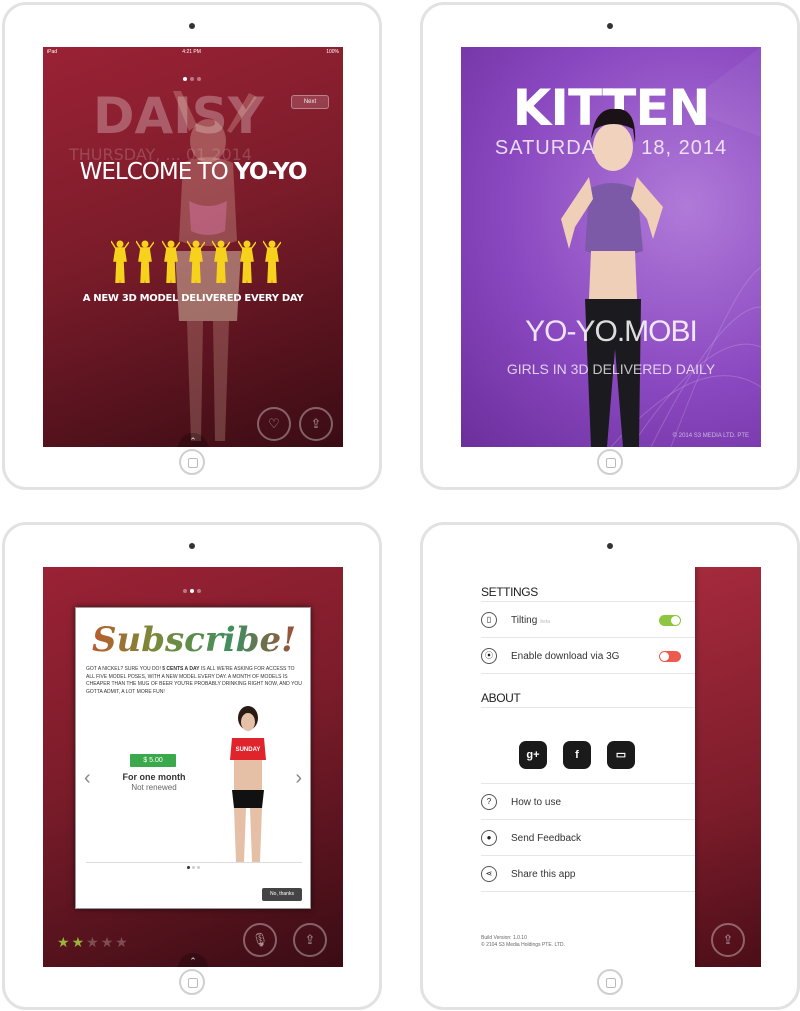 This screenshot has width=800, height=1011. What do you see at coordinates (530, 620) in the screenshot?
I see `tilting-label: Tilting beta` at bounding box center [530, 620].